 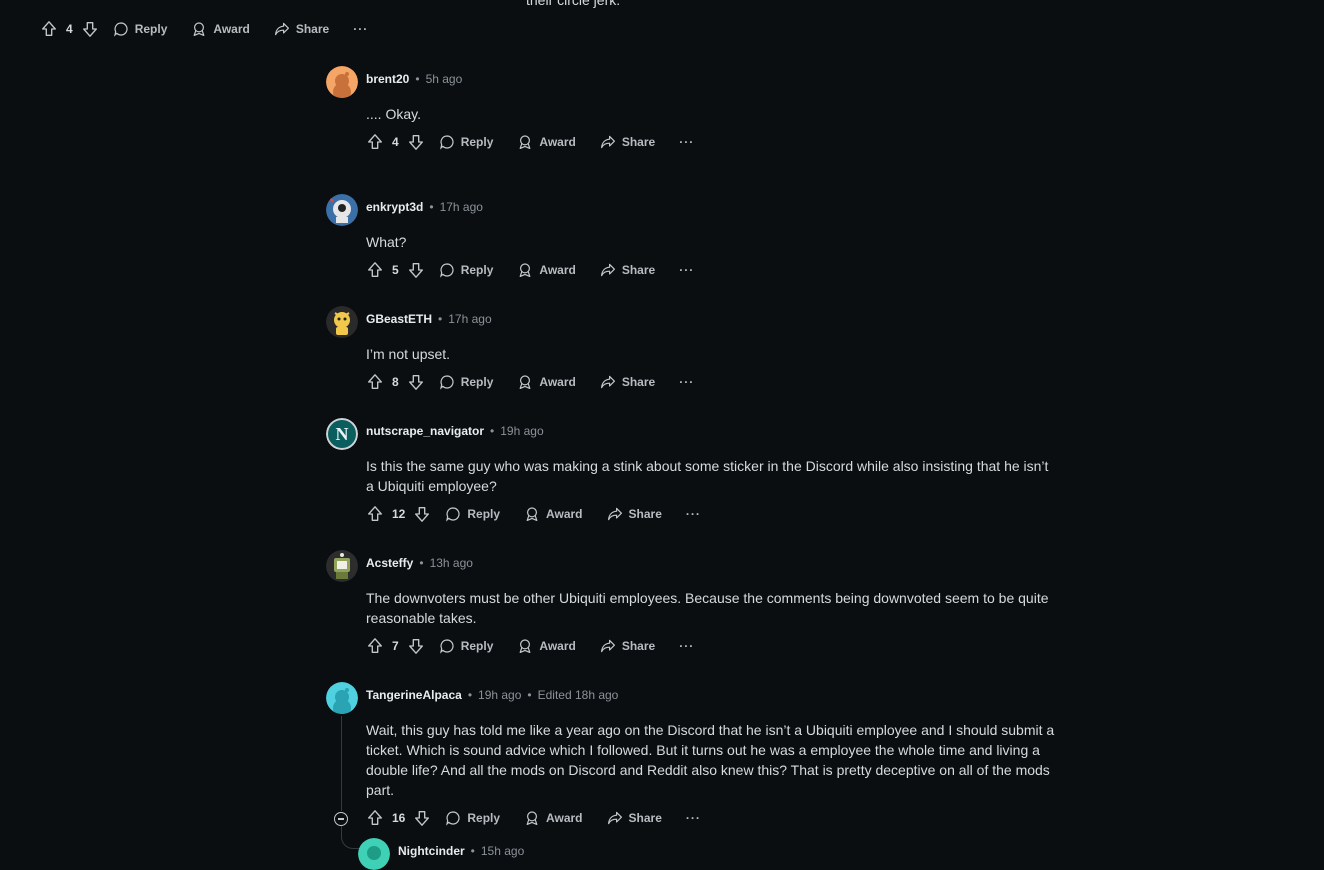 I want to click on comment-meta: Acsteffy • 13h ago, so click(x=419, y=563).